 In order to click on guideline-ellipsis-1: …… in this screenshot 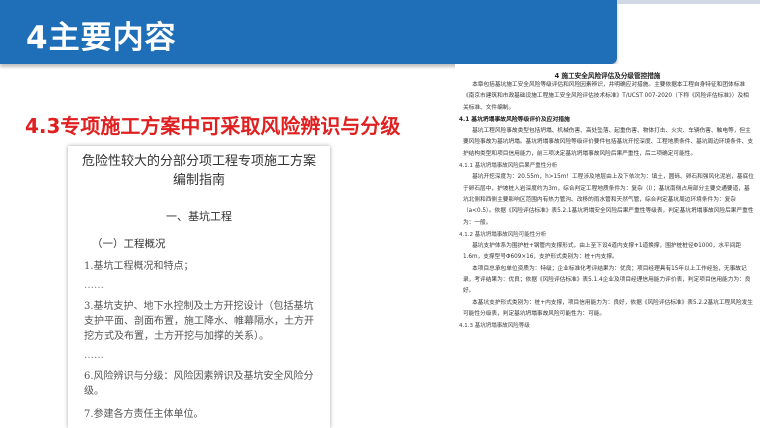, I will do `click(94, 285)`.